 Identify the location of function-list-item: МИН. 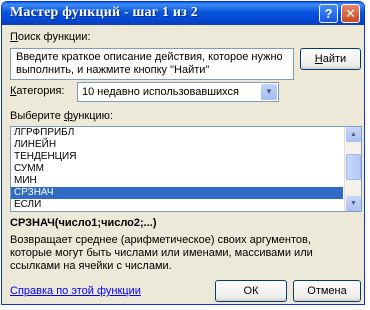
(177, 181).